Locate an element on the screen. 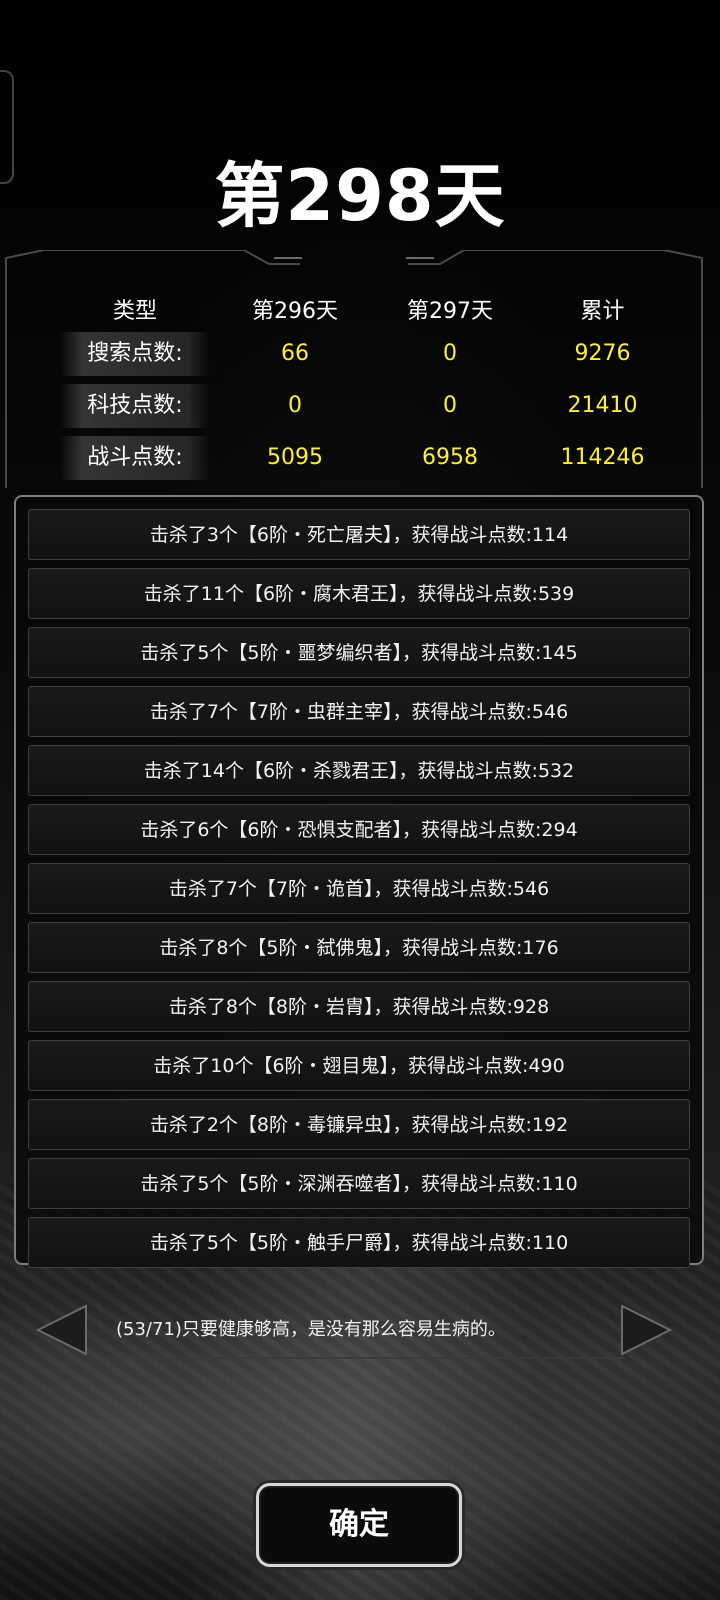 Image resolution: width=720 pixels, height=1600 pixels. combat-points-total: 114246 is located at coordinates (602, 457).